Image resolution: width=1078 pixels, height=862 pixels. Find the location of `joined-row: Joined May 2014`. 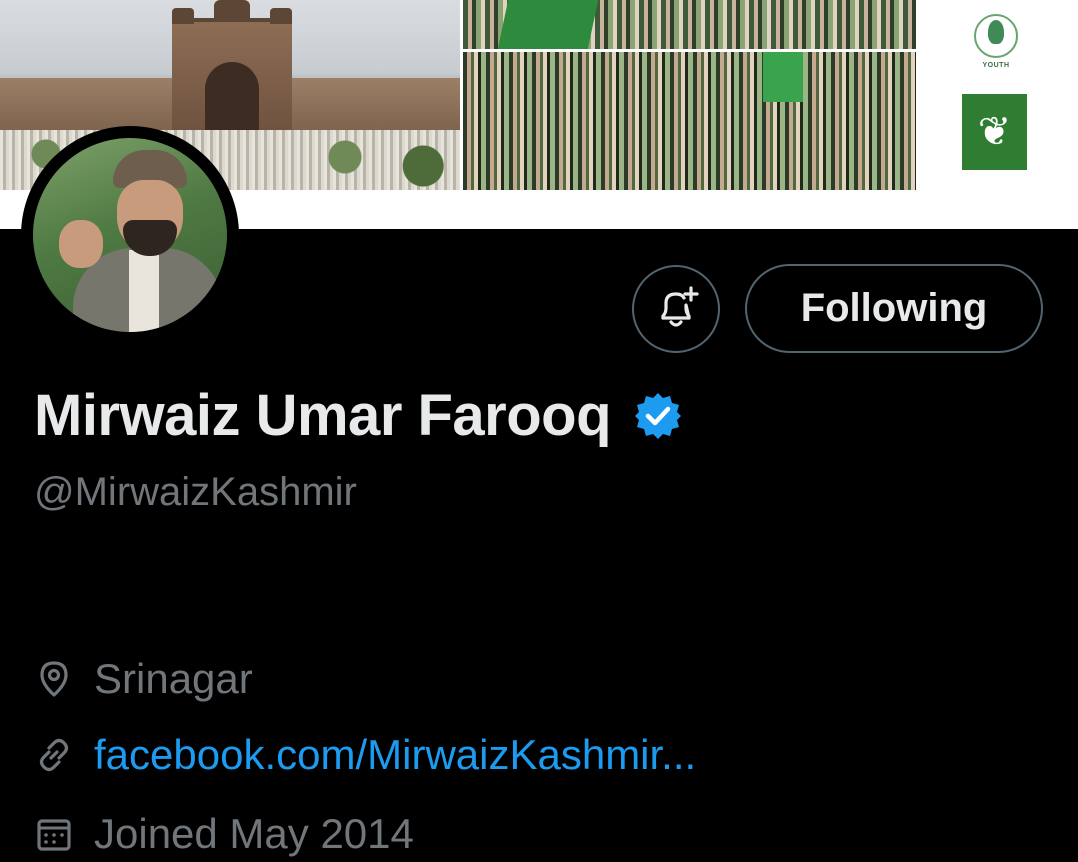

joined-row: Joined May 2014 is located at coordinates (224, 834).